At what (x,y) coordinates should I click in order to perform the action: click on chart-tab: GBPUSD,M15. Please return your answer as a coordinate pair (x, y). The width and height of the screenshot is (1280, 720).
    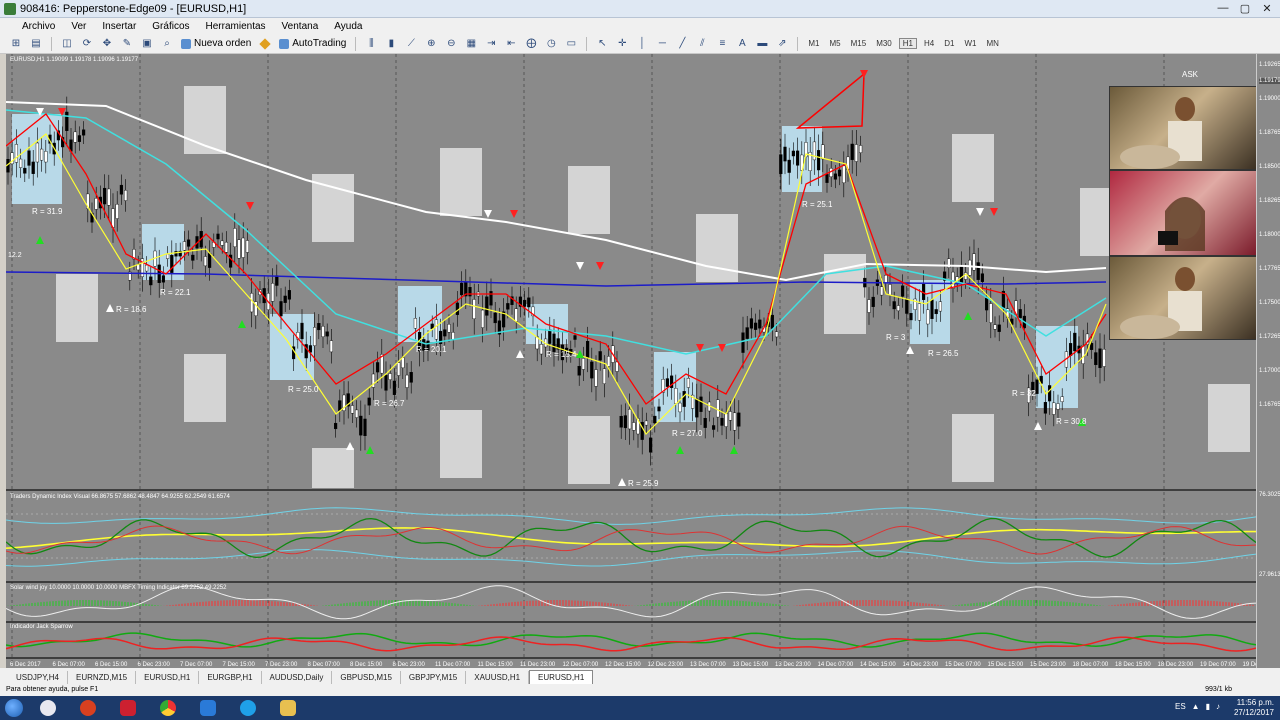
    Looking at the image, I should click on (366, 677).